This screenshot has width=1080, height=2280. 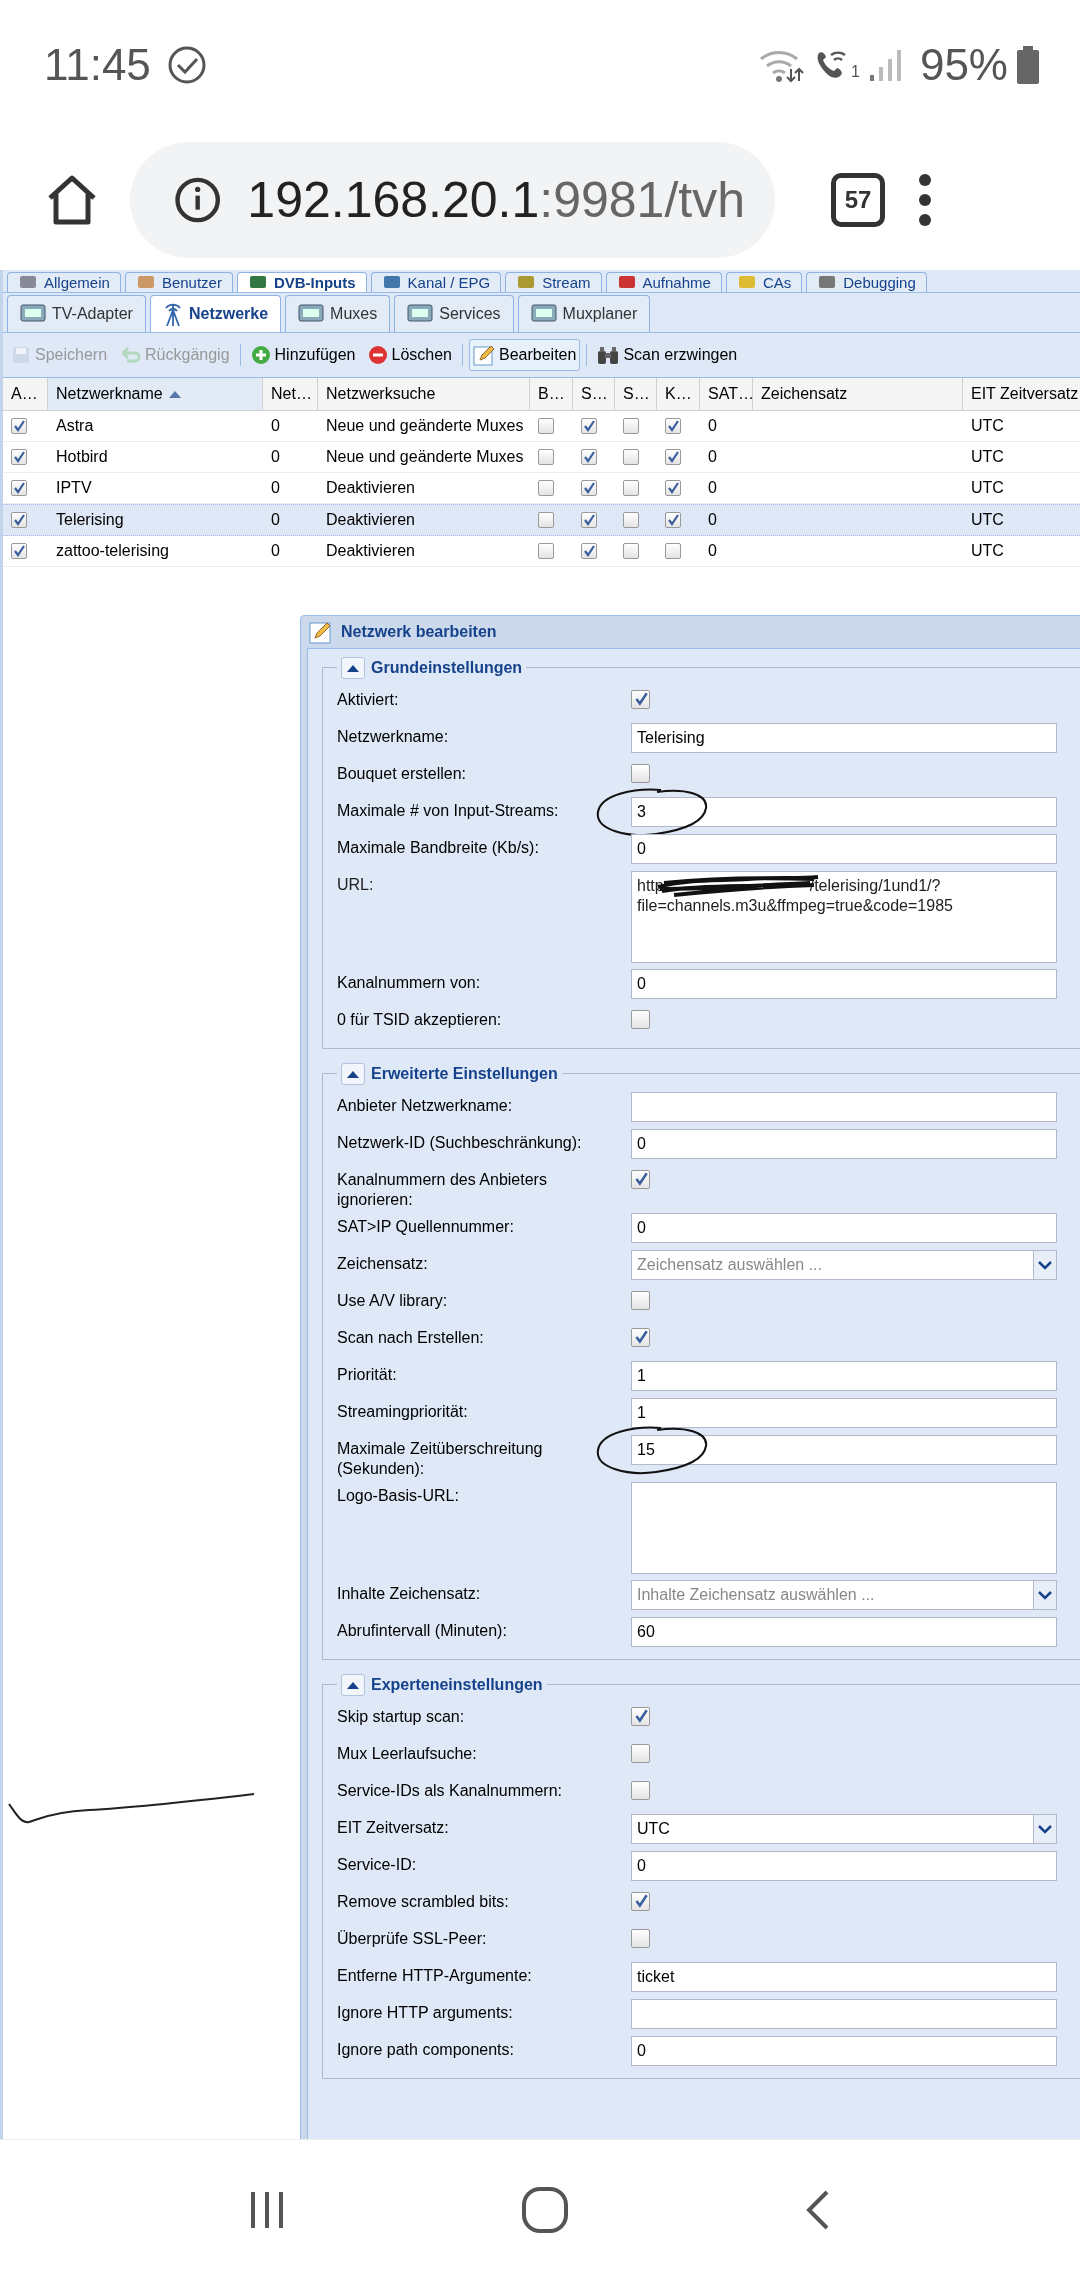 What do you see at coordinates (64, 281) in the screenshot?
I see `main-tab: Allgemein` at bounding box center [64, 281].